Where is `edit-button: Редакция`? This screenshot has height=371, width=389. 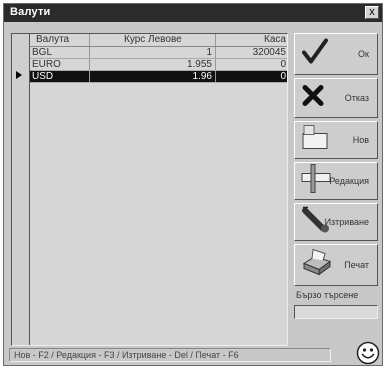
edit-button: Редакция is located at coordinates (336, 181).